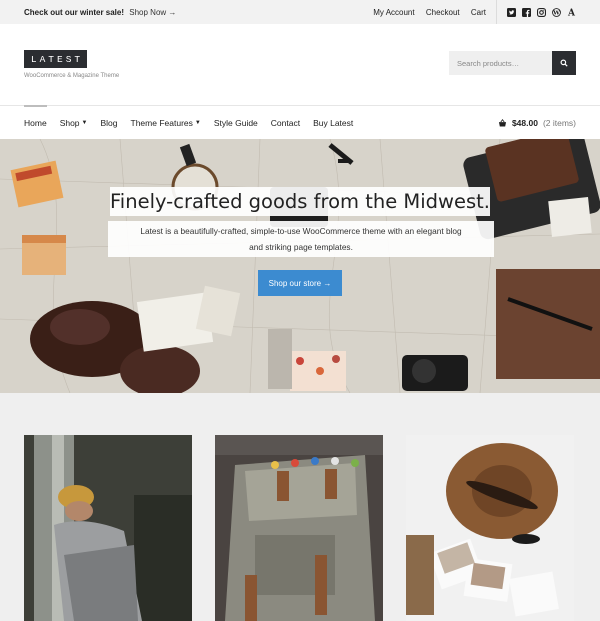 This screenshot has height=621, width=600. I want to click on cart-link: Cart, so click(478, 12).